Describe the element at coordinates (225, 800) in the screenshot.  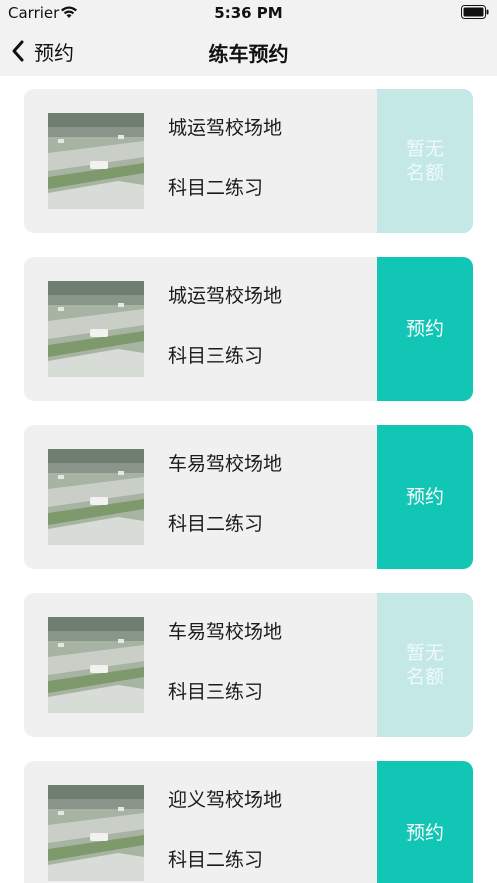
I see `venue-name: 迎义驾校场地` at that location.